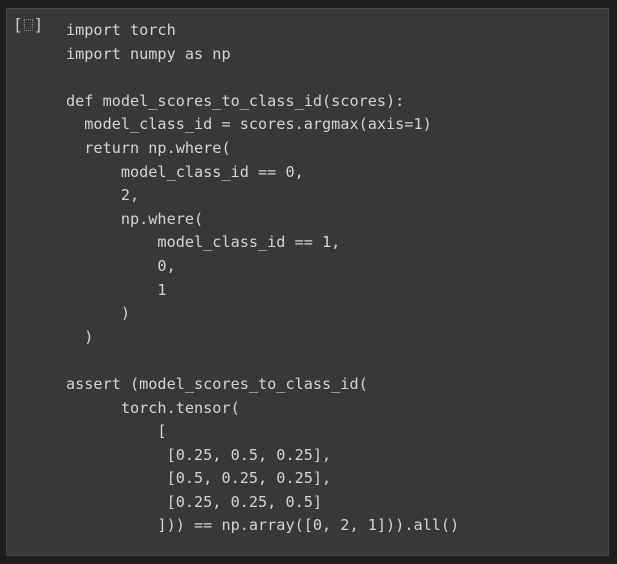  What do you see at coordinates (116, 289) in the screenshot?
I see `code-line: 1` at bounding box center [116, 289].